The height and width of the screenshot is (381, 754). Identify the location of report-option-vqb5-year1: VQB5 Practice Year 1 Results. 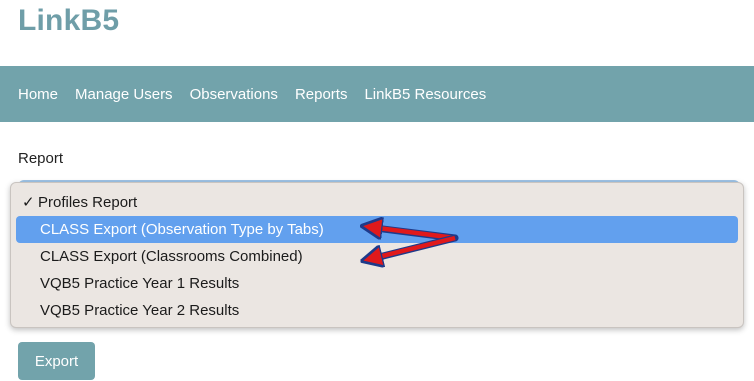
(377, 283).